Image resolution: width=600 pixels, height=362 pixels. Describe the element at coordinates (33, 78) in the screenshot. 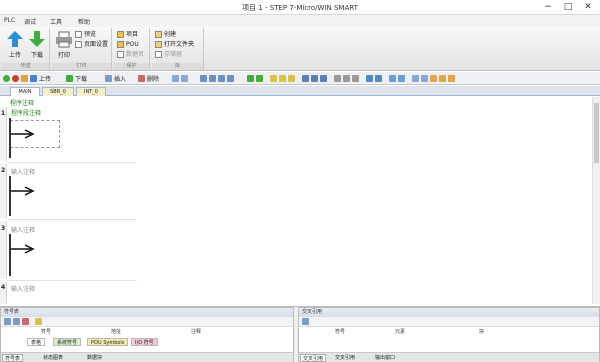

I see `upload-small-icon` at that location.